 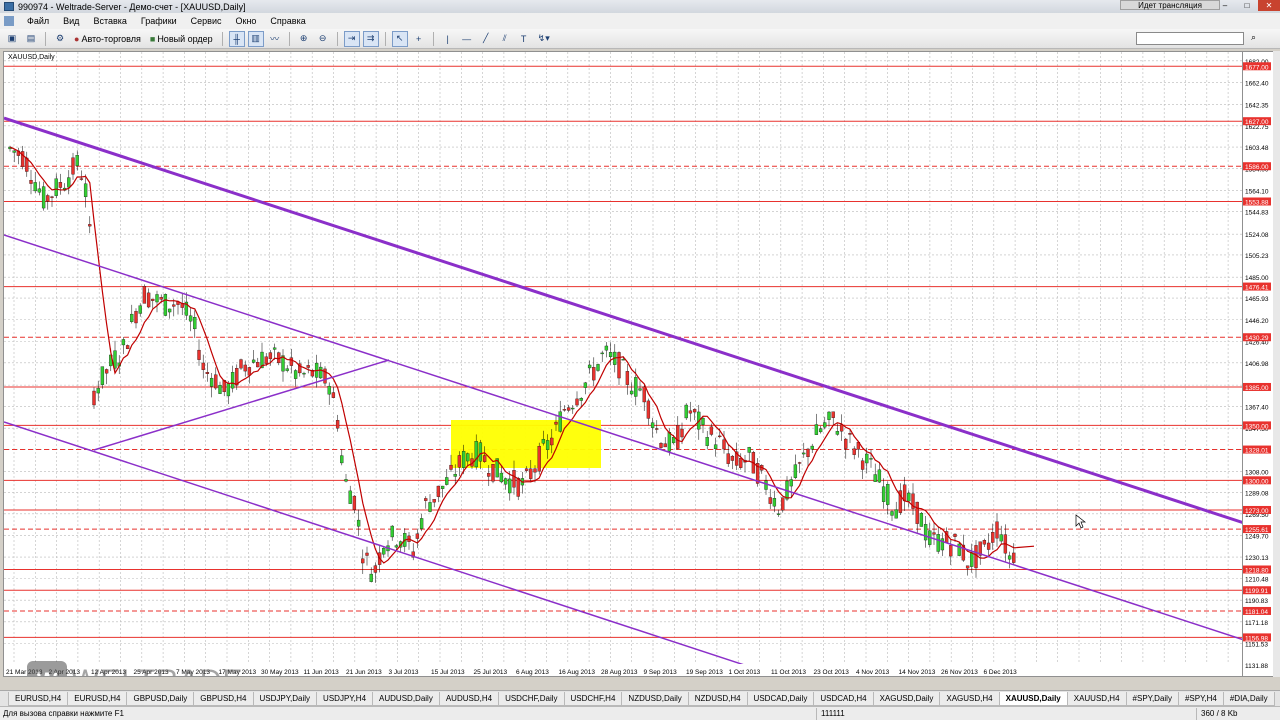 I want to click on new-order-button: ■ Новый ордер, so click(x=181, y=39).